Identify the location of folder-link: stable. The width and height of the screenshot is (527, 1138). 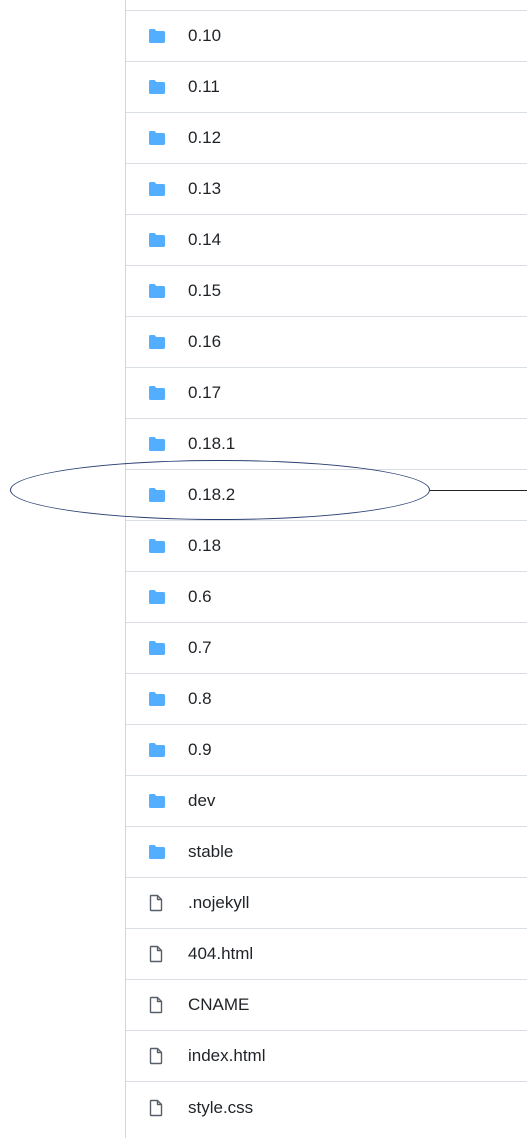
(210, 852).